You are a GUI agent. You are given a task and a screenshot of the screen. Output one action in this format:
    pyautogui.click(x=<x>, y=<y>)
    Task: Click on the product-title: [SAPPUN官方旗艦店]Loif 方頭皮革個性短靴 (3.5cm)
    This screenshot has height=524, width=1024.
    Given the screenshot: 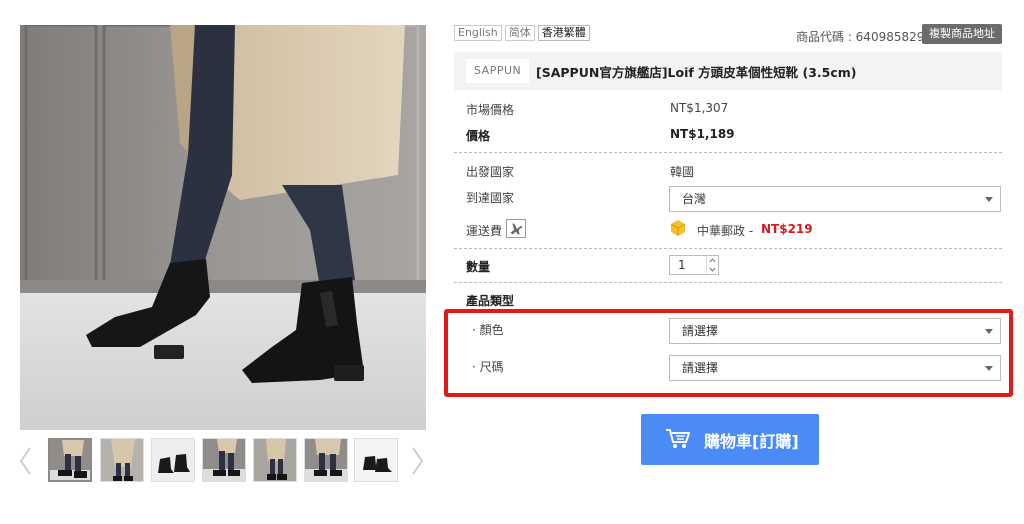 What is the action you would take?
    pyautogui.click(x=696, y=72)
    